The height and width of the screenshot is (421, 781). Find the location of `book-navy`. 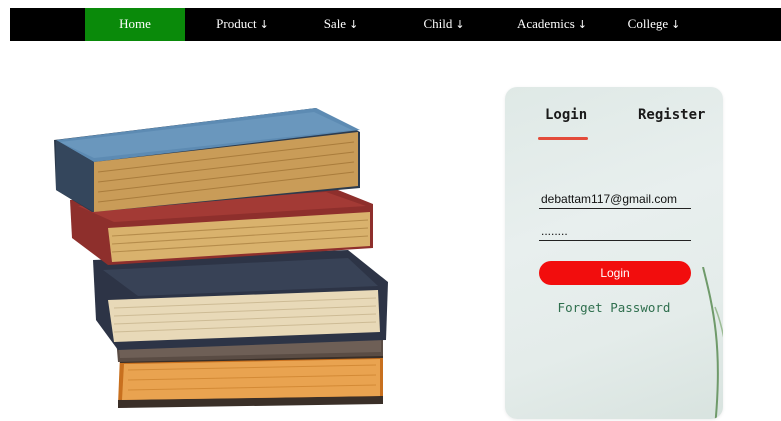

book-navy is located at coordinates (240, 300).